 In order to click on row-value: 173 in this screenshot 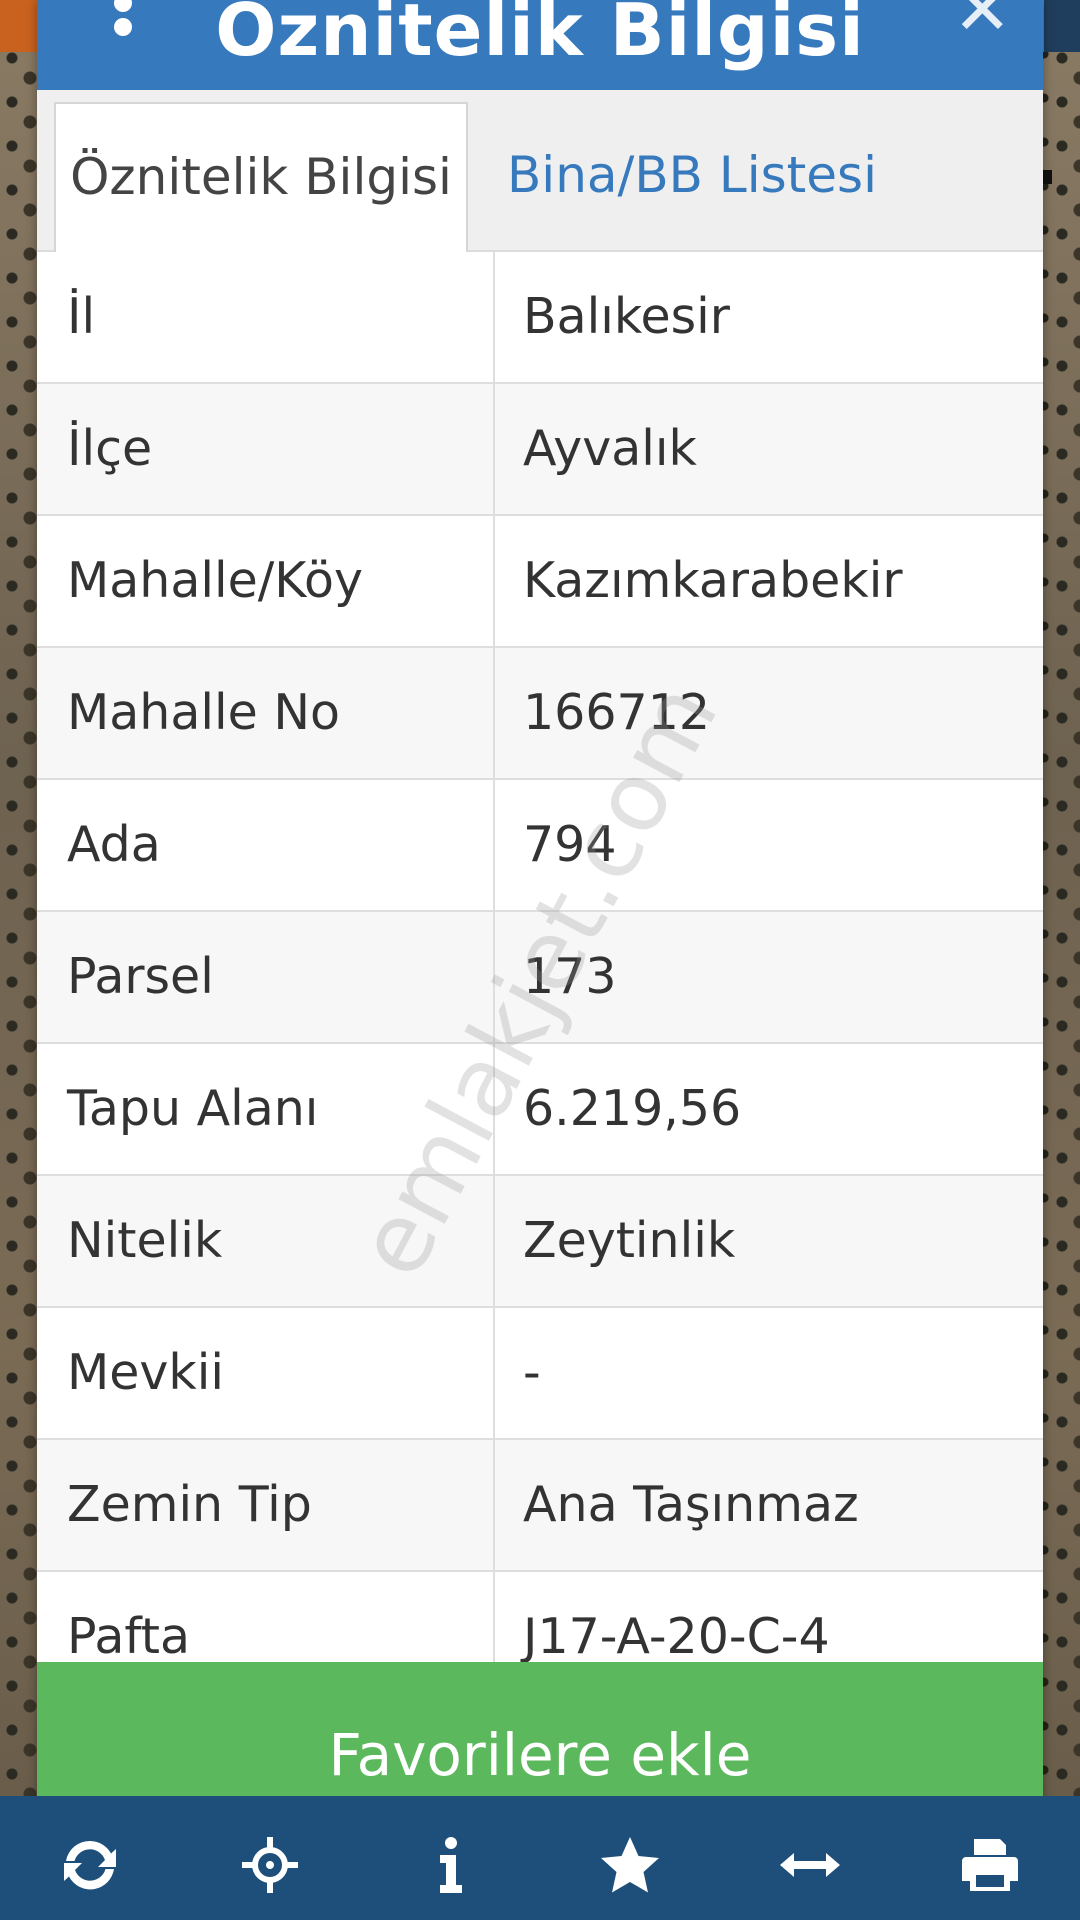, I will do `click(570, 976)`.